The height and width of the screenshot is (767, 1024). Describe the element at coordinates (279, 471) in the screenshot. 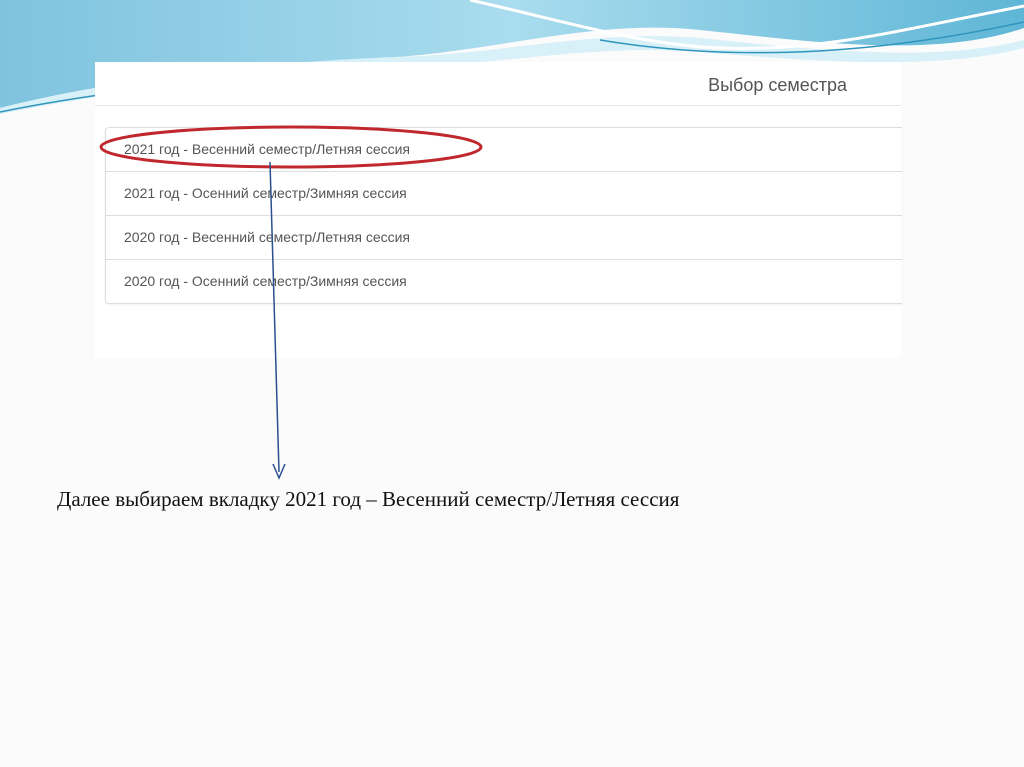

I see `pointer-arrow-head` at that location.